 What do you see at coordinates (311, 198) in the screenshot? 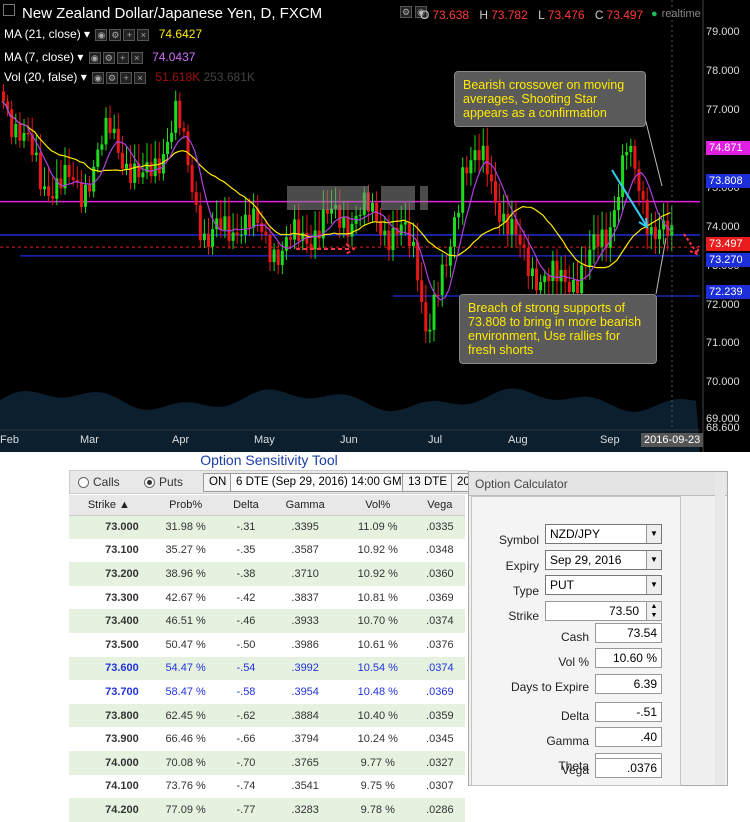
I see `consolidation-box` at bounding box center [311, 198].